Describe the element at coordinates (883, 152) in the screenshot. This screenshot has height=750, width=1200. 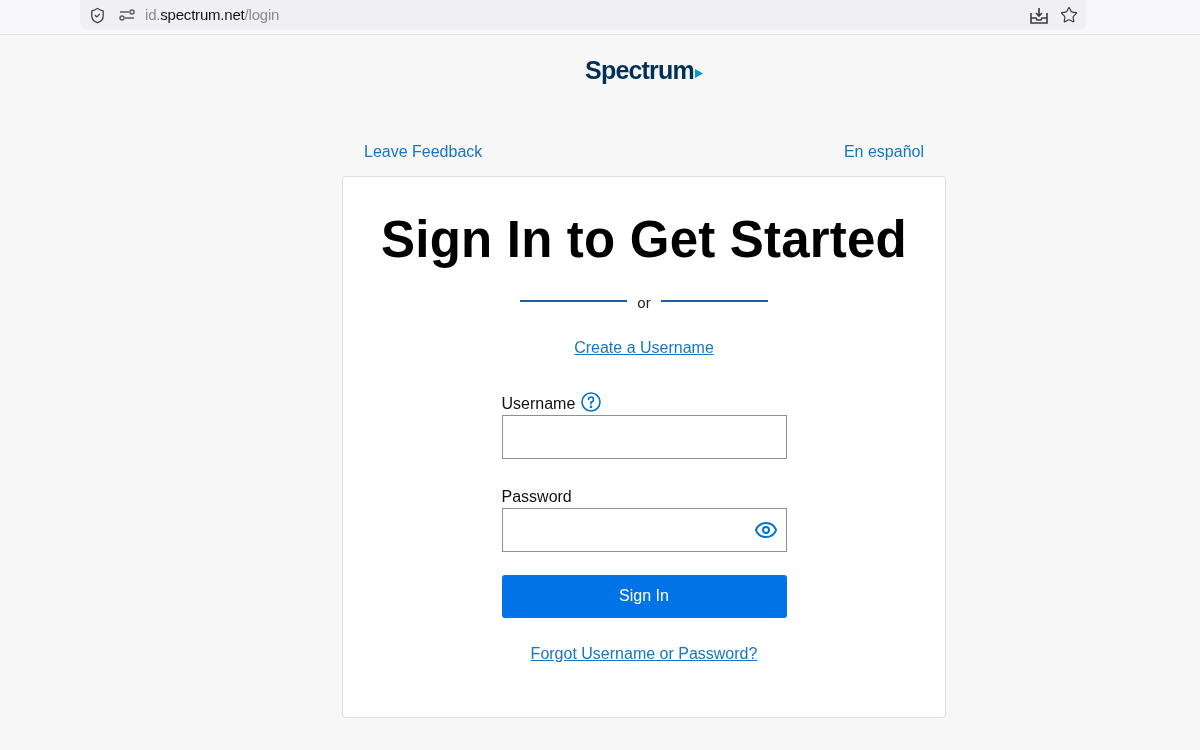
I see `language-link: En español` at that location.